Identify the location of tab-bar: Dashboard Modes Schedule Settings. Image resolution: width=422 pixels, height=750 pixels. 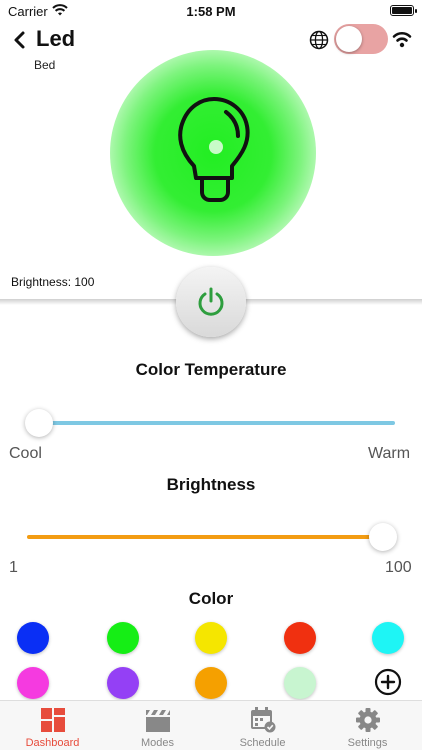
(211, 725).